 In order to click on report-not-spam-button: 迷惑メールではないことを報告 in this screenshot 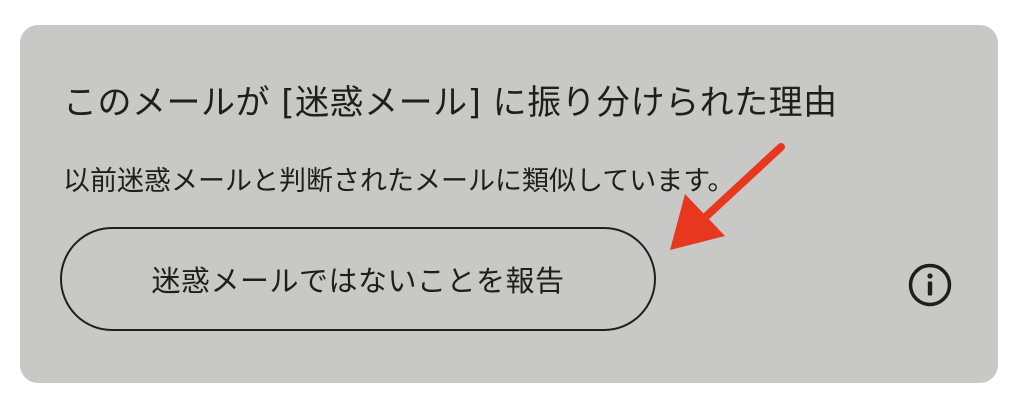, I will do `click(358, 279)`.